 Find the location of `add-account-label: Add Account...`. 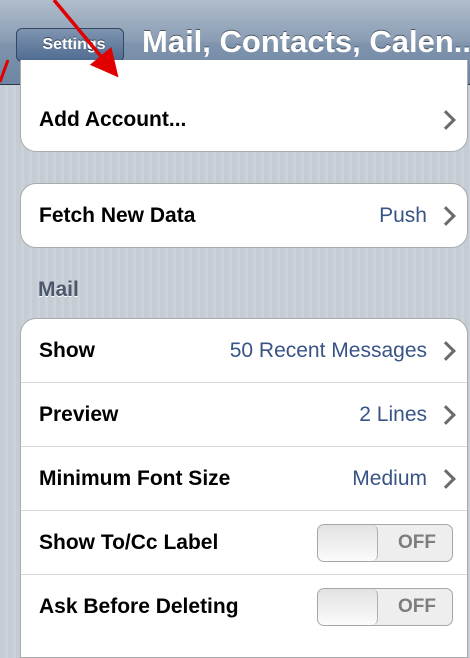

add-account-label: Add Account... is located at coordinates (113, 119).